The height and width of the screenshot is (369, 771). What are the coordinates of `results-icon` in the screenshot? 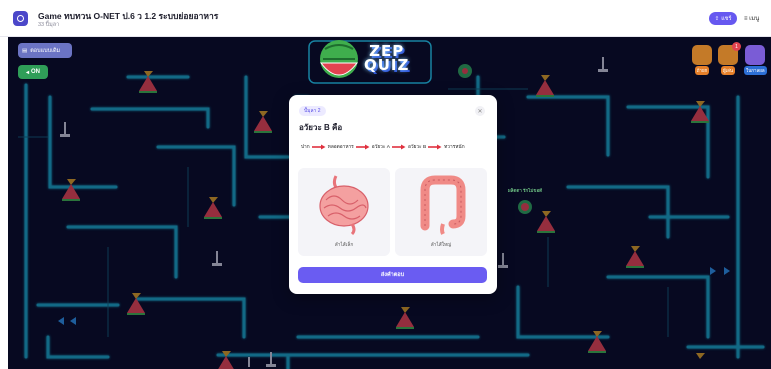 It's located at (755, 55).